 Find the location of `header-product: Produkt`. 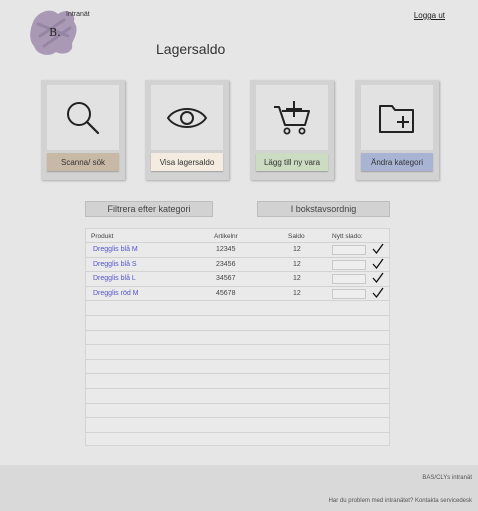

header-product: Produkt is located at coordinates (102, 236).